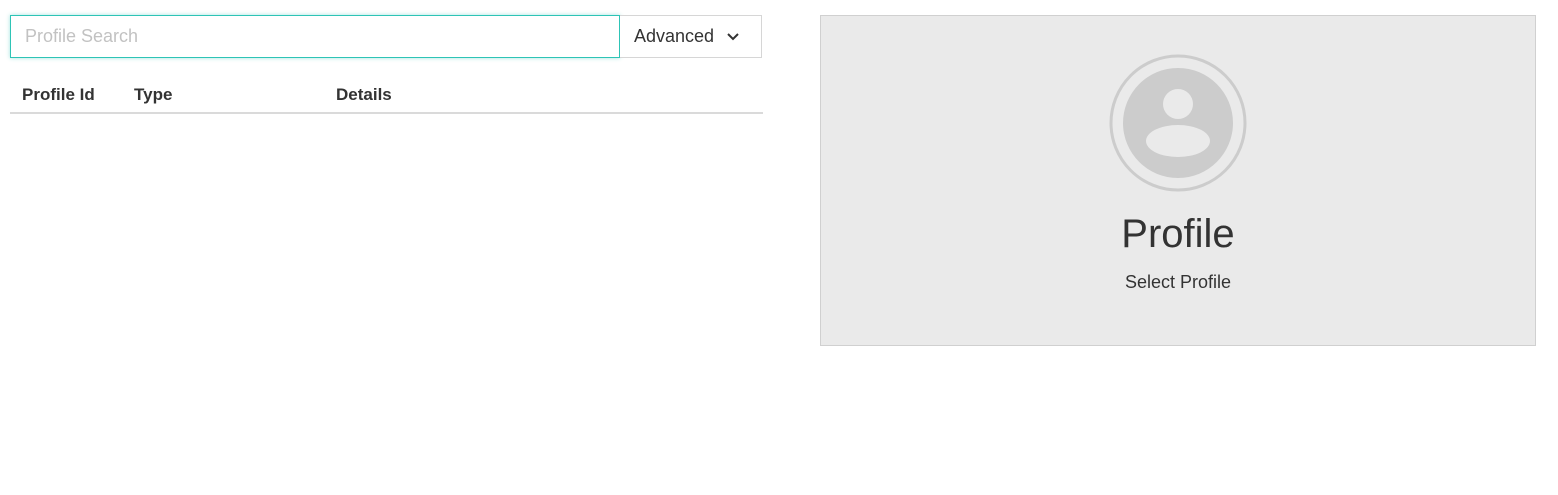  I want to click on column-header-profile-id: Profile Id, so click(66, 99).